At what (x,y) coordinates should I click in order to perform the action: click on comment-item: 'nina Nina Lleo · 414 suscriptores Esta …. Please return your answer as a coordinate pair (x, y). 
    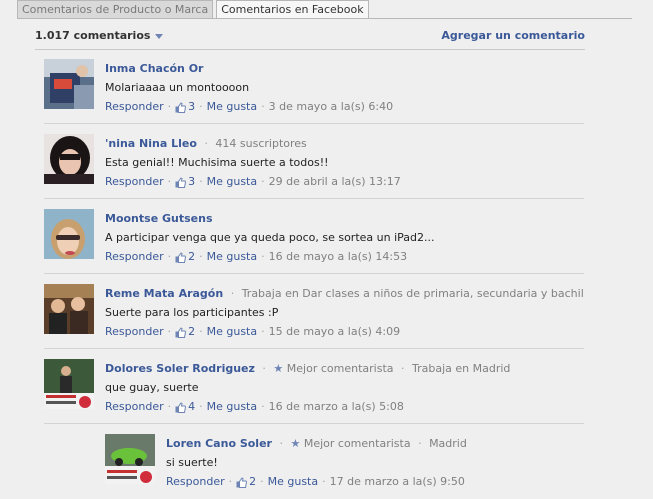
    Looking at the image, I should click on (314, 162).